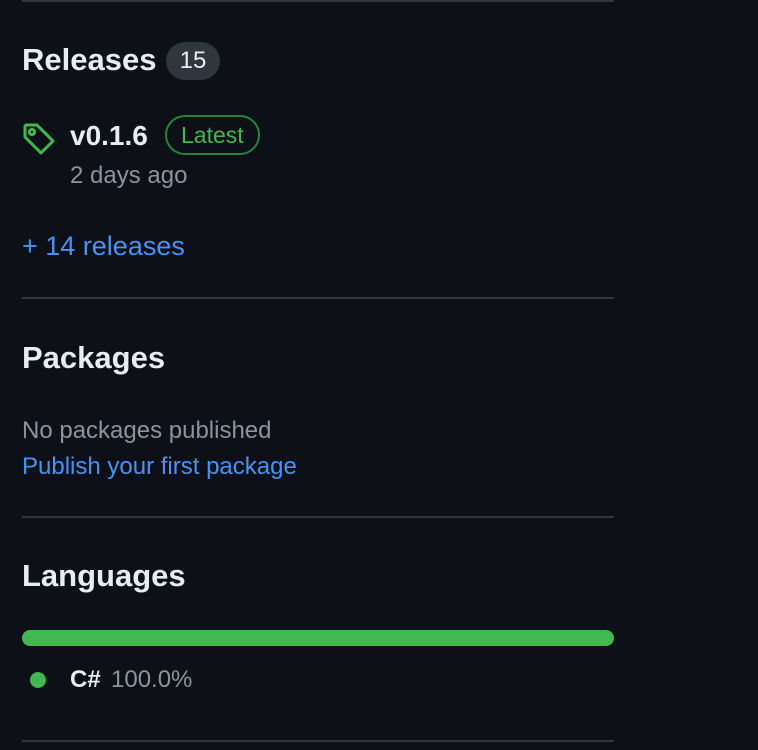  I want to click on divider-packages, so click(318, 517).